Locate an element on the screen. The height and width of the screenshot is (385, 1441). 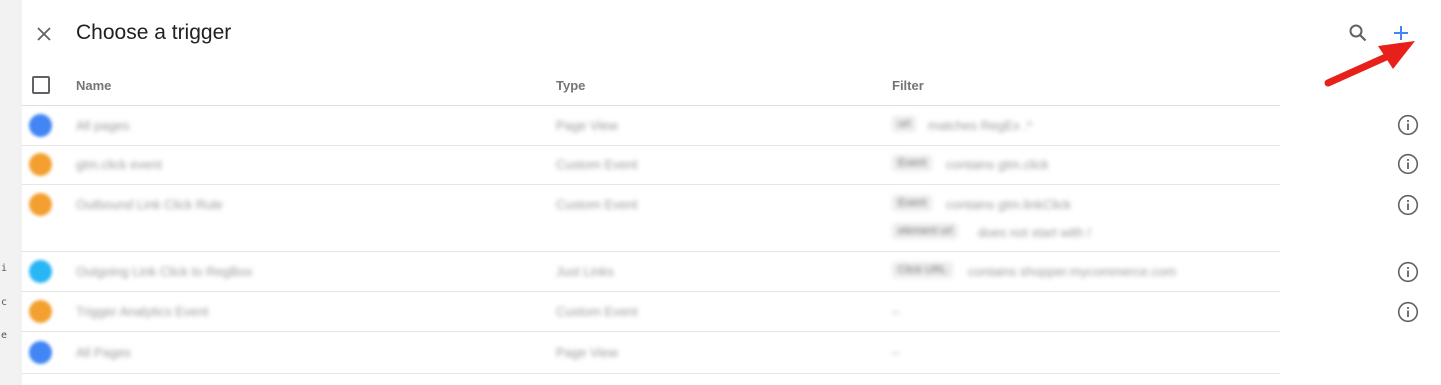
trigger-name: Trigger Analytics Event is located at coordinates (142, 311).